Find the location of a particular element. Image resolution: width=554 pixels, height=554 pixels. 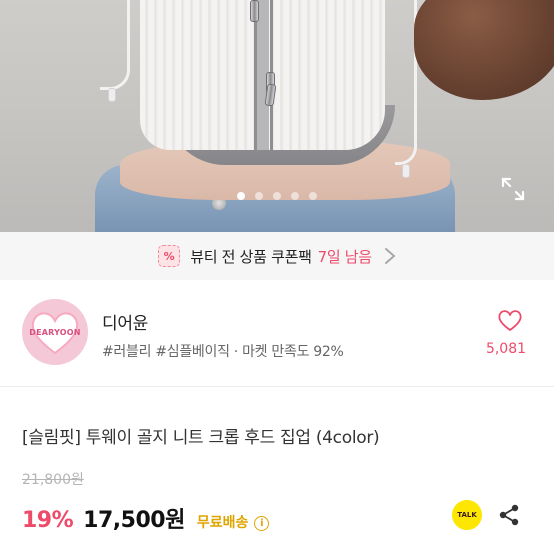

discount-rate: 19% is located at coordinates (48, 520).